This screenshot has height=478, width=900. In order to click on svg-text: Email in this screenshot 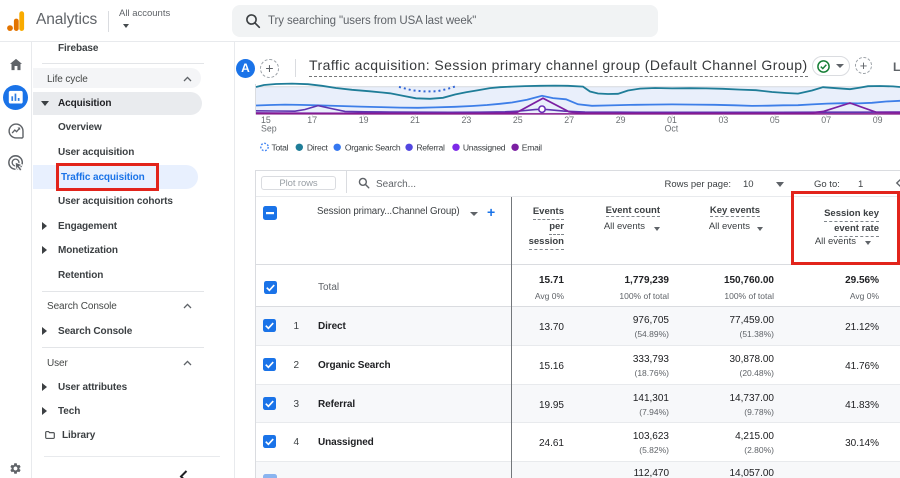, I will do `click(532, 147)`.